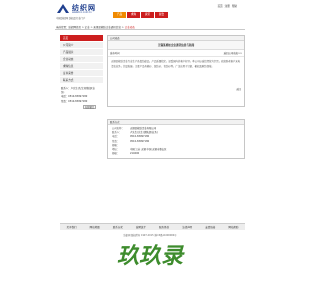  Describe the element at coordinates (90, 106) in the screenshot. I see `leave-message-button: 在线留言` at that location.